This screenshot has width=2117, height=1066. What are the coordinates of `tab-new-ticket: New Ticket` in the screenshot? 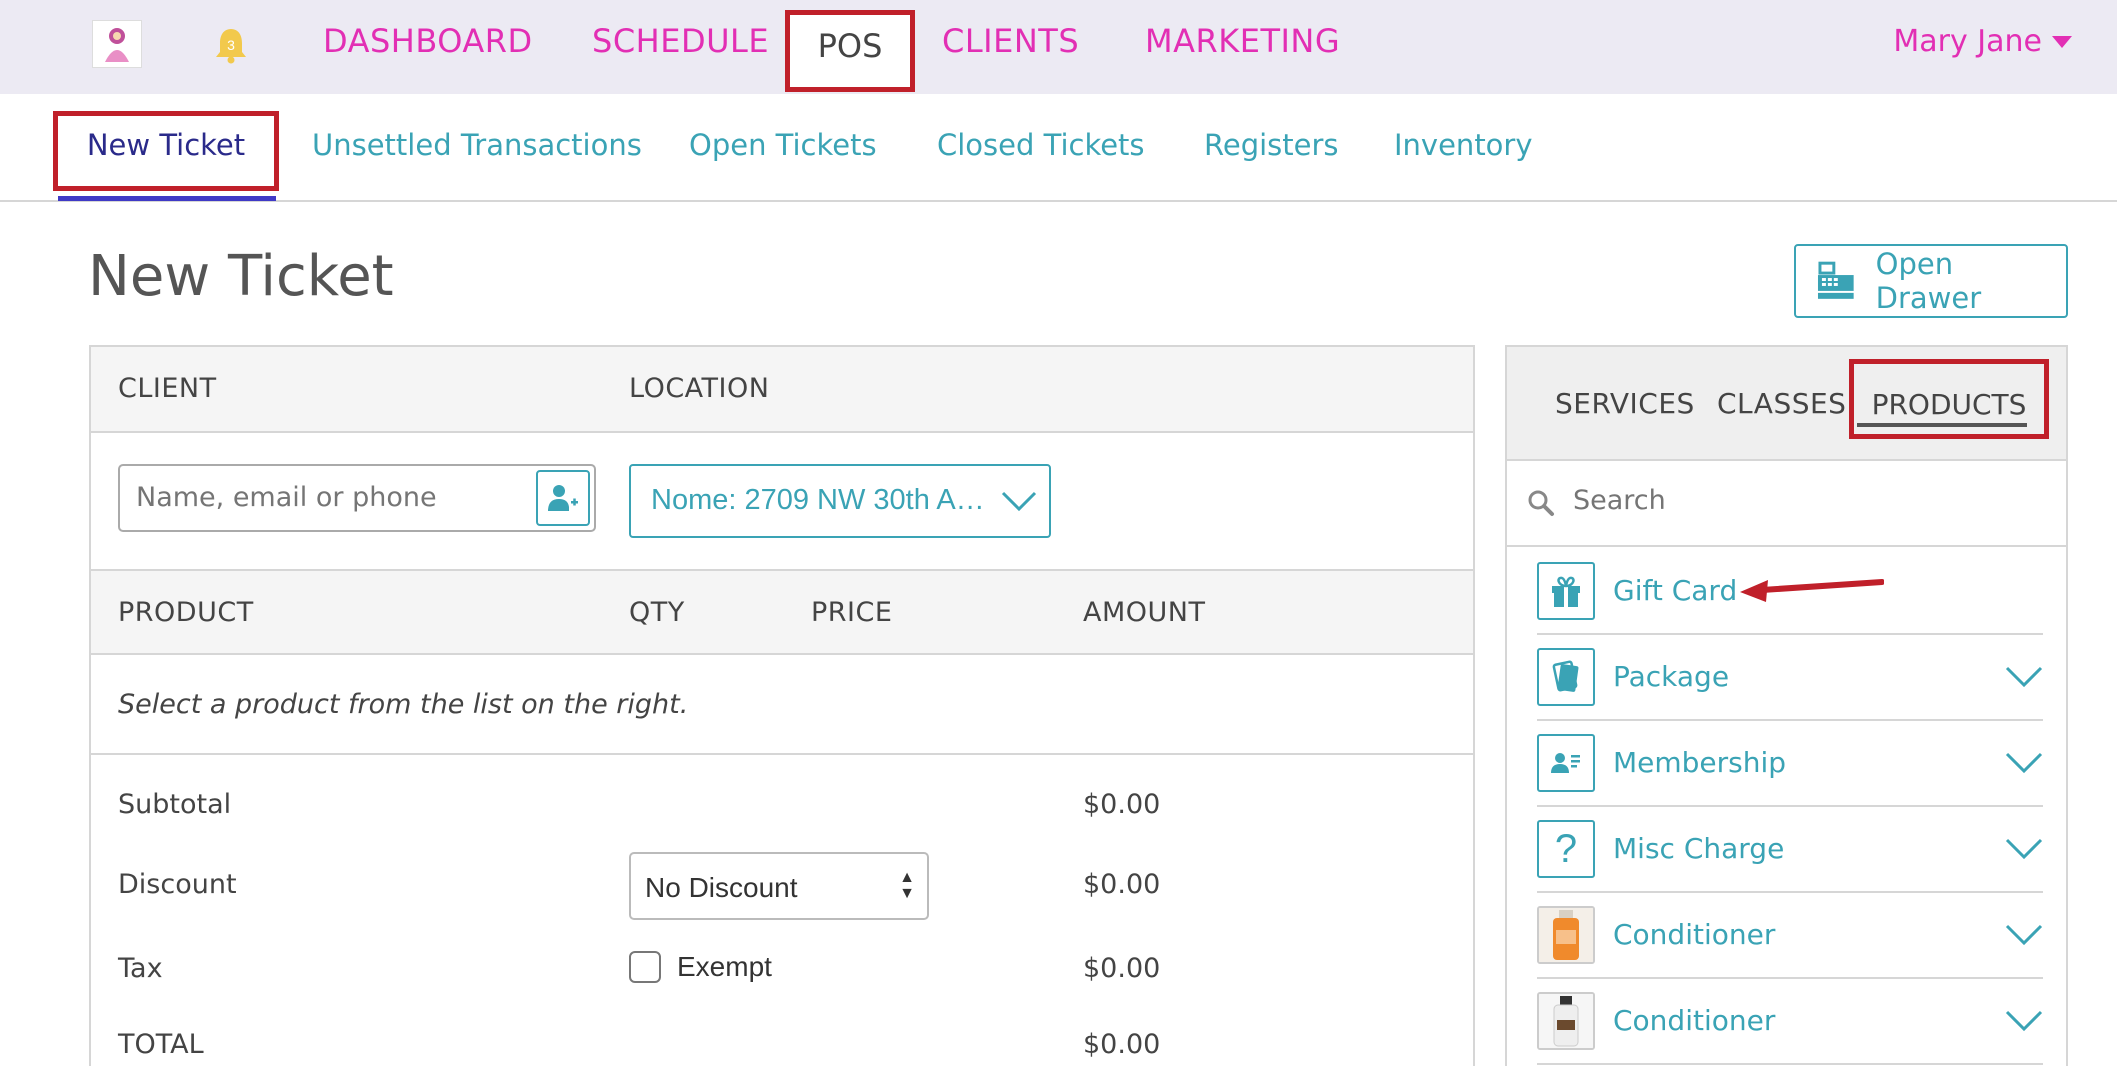 It's located at (166, 151).